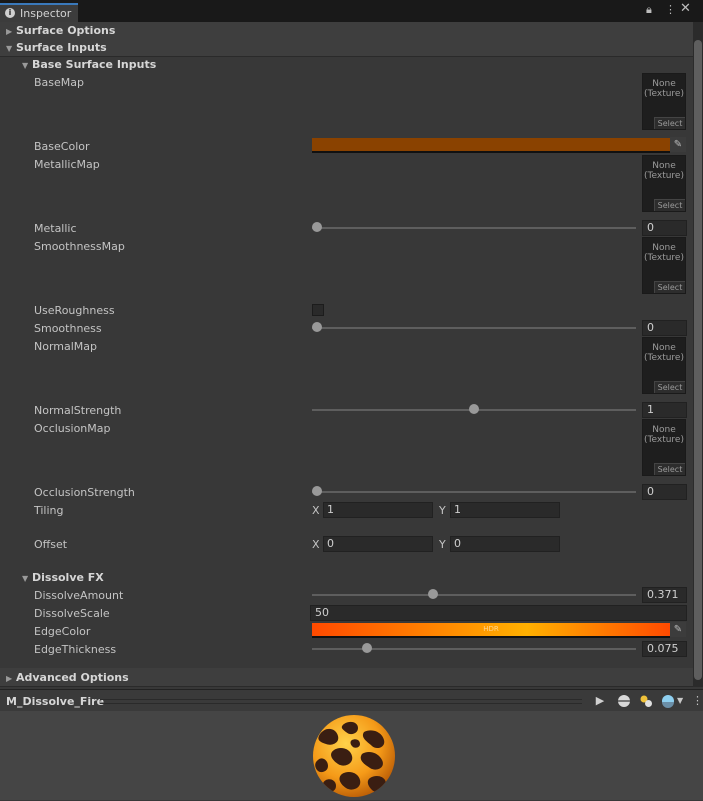  What do you see at coordinates (72, 677) in the screenshot?
I see `advanced-options-label: Advanced Options` at bounding box center [72, 677].